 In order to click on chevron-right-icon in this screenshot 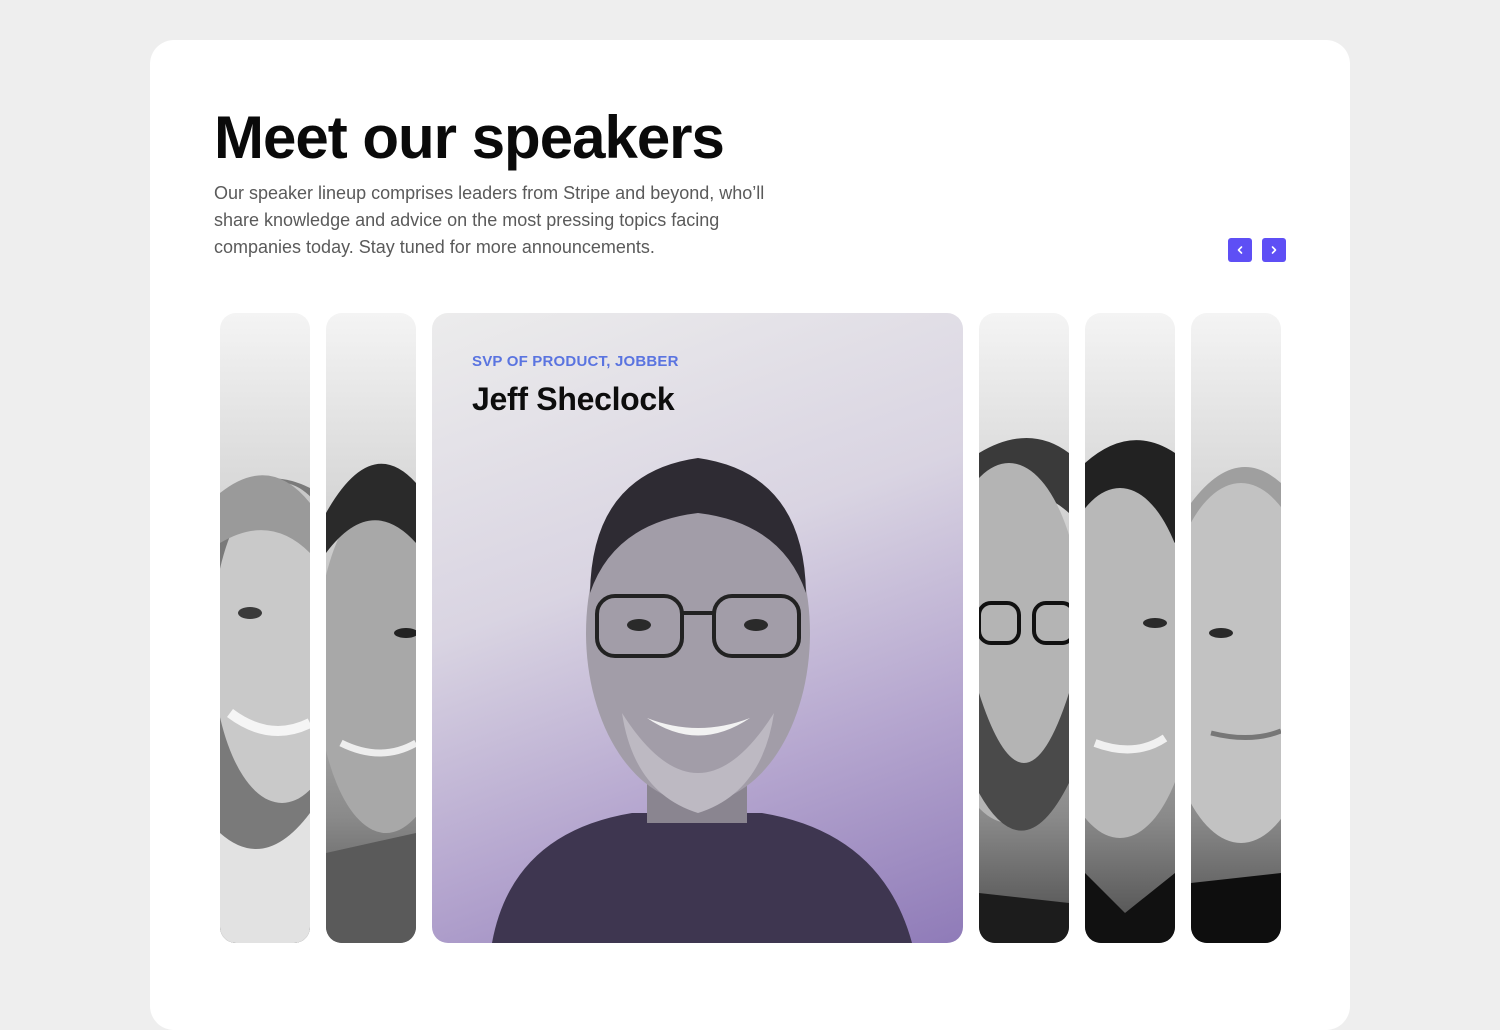, I will do `click(1274, 250)`.